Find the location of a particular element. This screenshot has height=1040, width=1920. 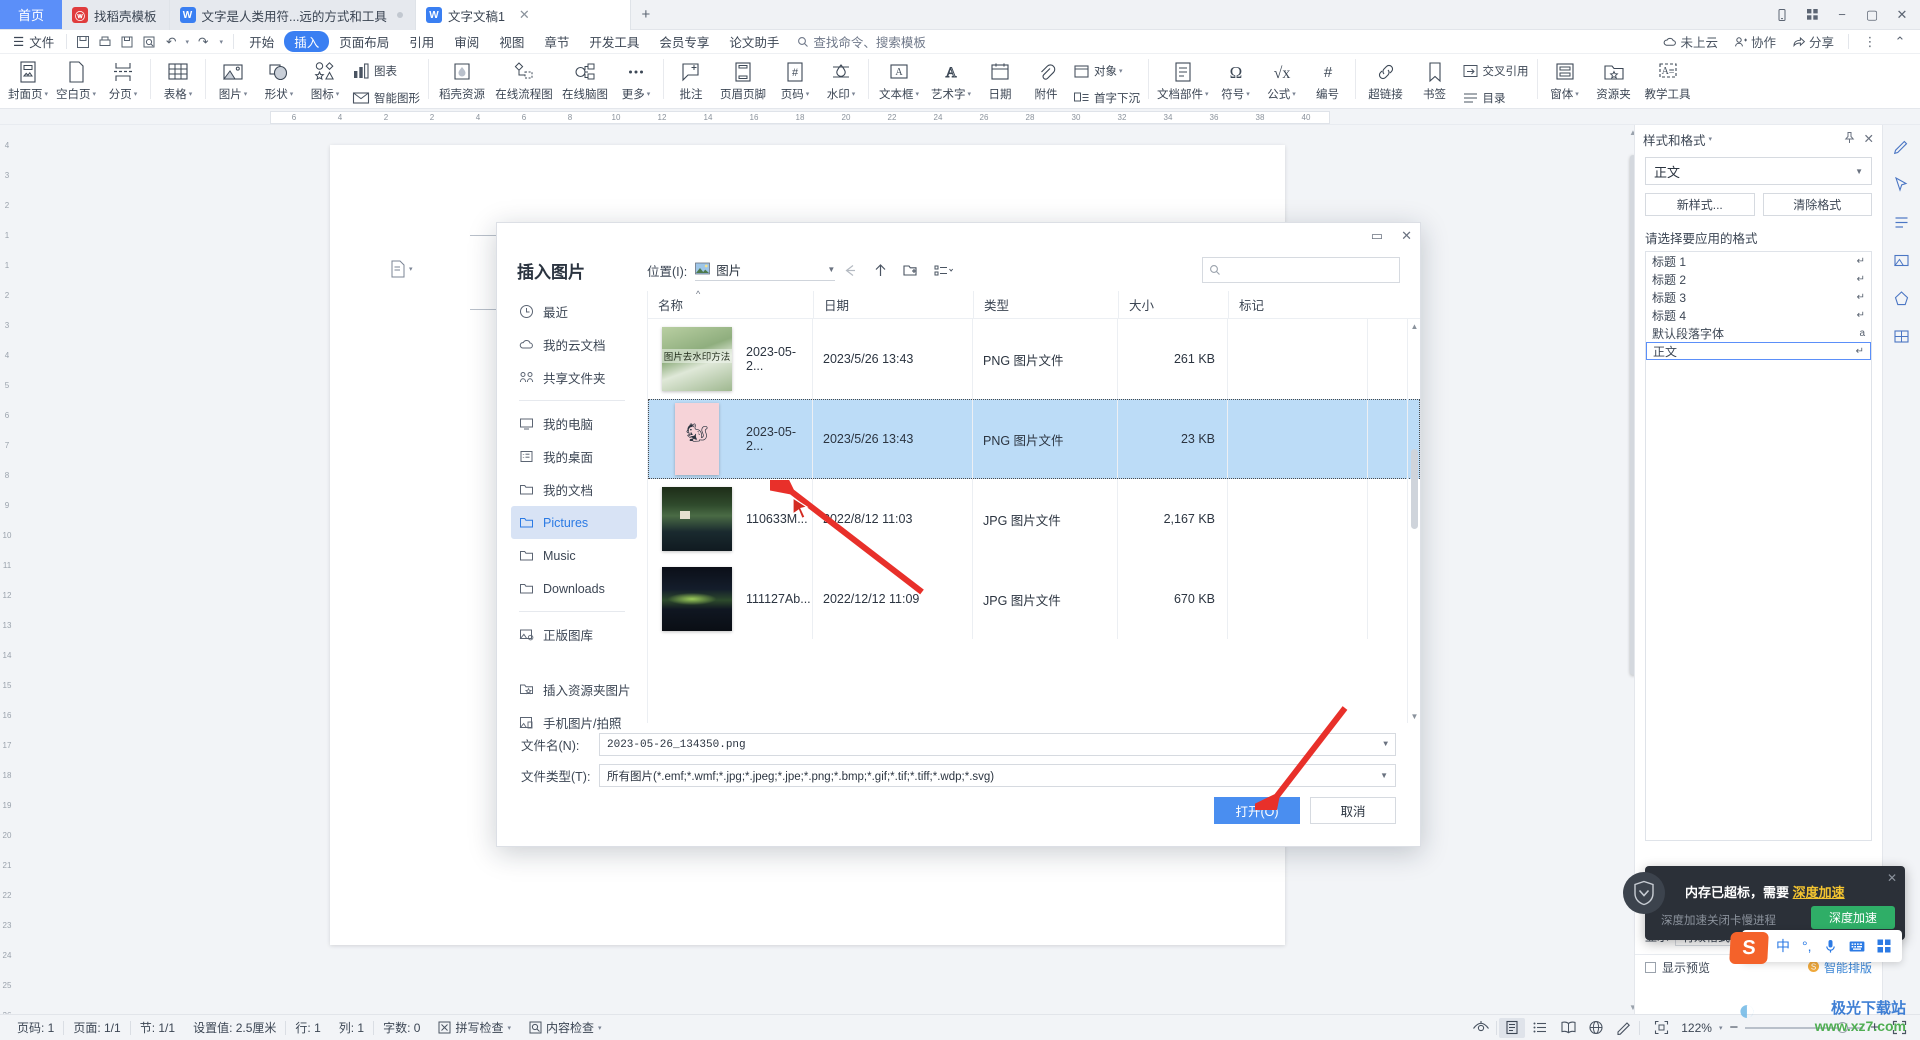

view-mode-button is located at coordinates (944, 270).